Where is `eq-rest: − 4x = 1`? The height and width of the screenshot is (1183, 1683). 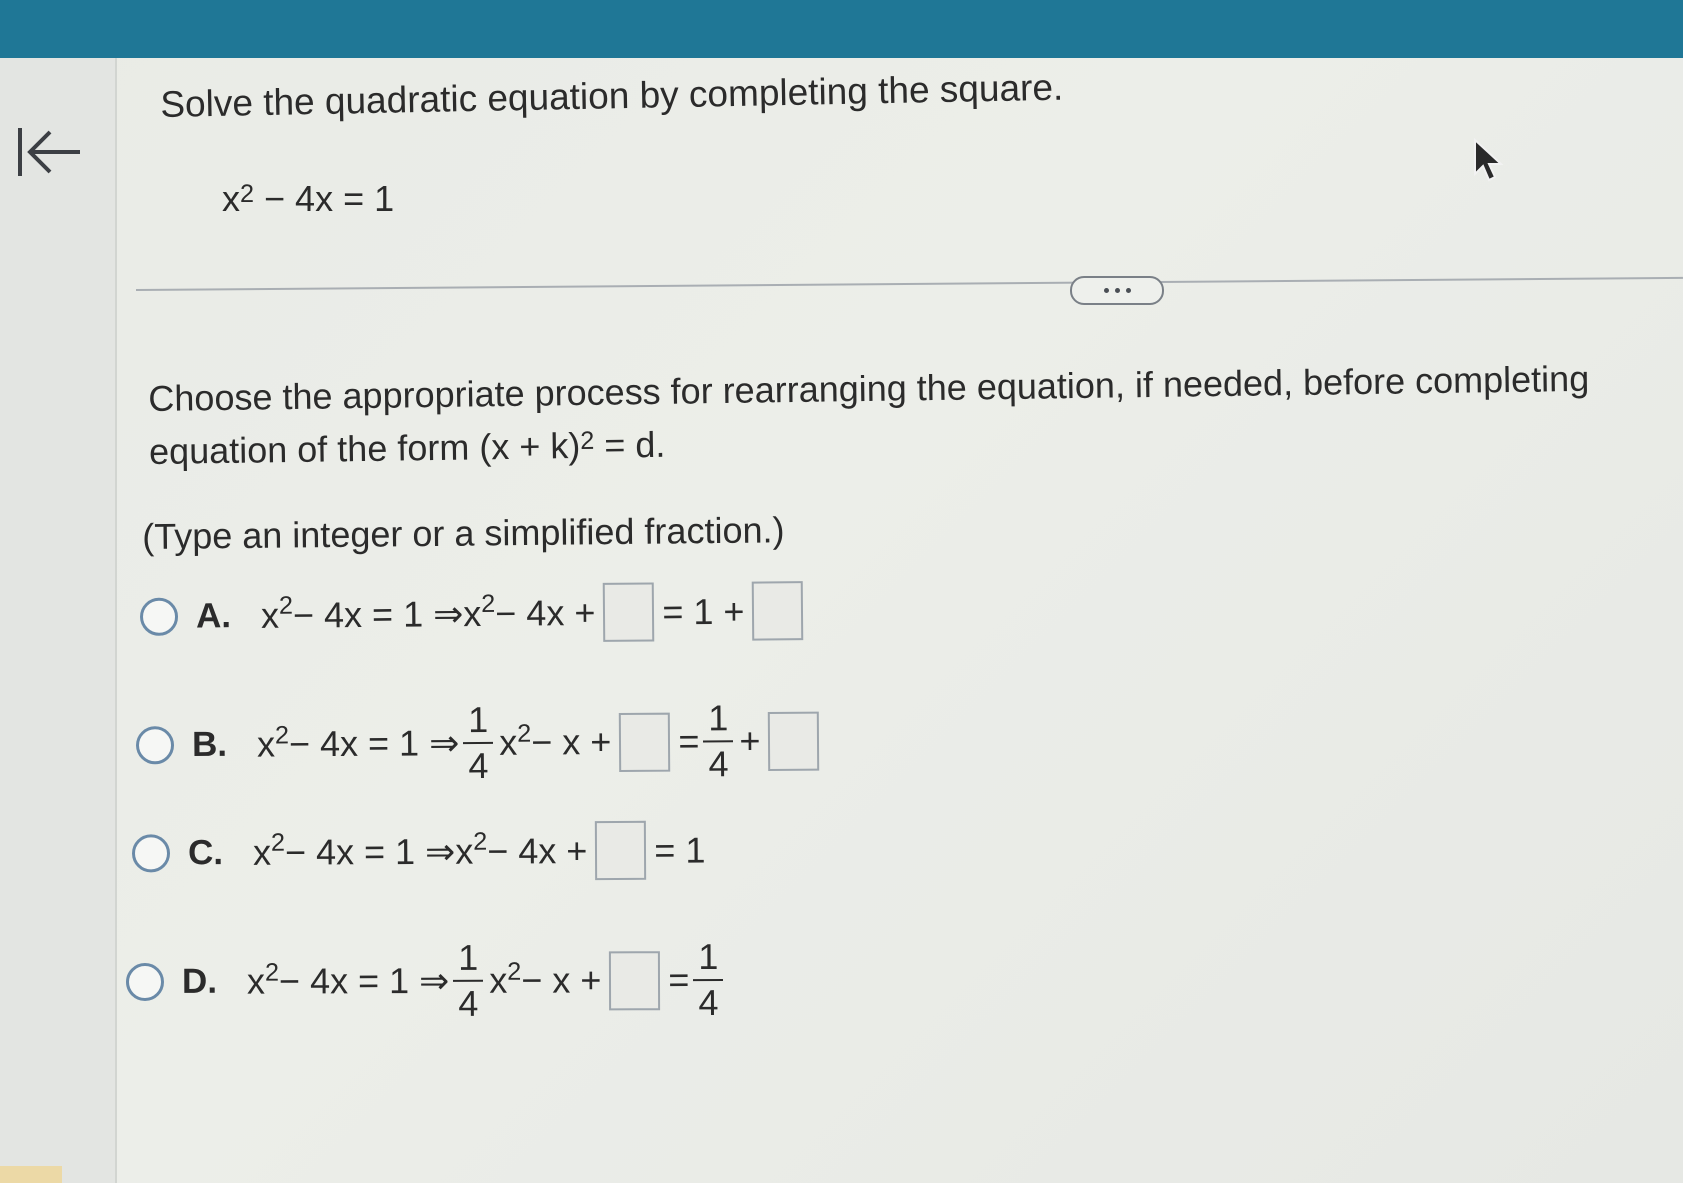
eq-rest: − 4x = 1 is located at coordinates (324, 198).